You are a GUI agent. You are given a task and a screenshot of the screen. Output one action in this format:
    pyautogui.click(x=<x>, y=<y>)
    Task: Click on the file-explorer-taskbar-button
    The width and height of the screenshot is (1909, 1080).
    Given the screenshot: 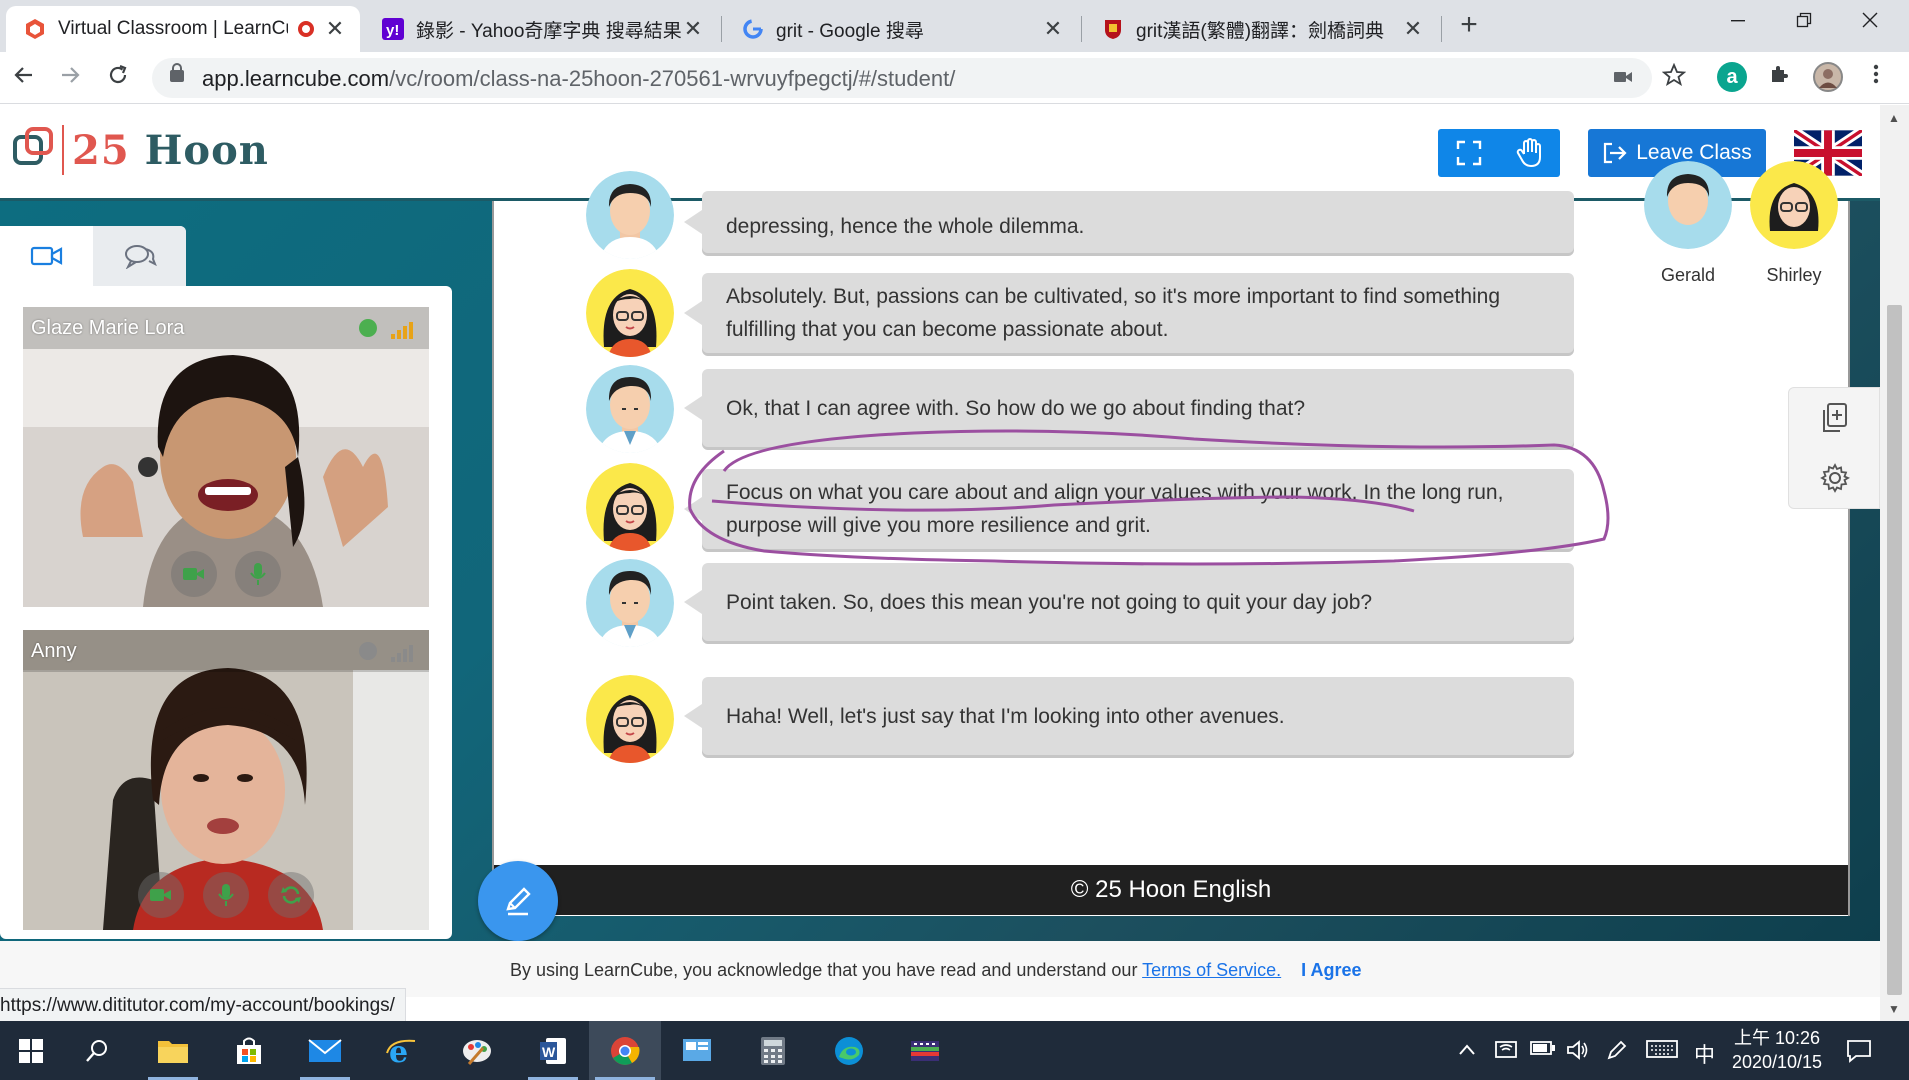 What is the action you would take?
    pyautogui.click(x=173, y=1050)
    